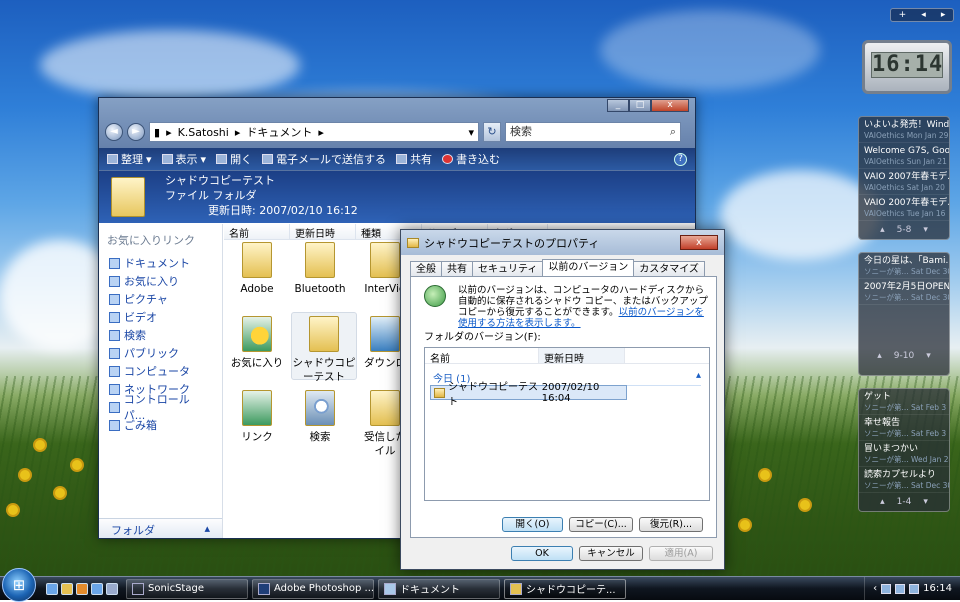  I want to click on apply-button: 適用(A), so click(681, 553).